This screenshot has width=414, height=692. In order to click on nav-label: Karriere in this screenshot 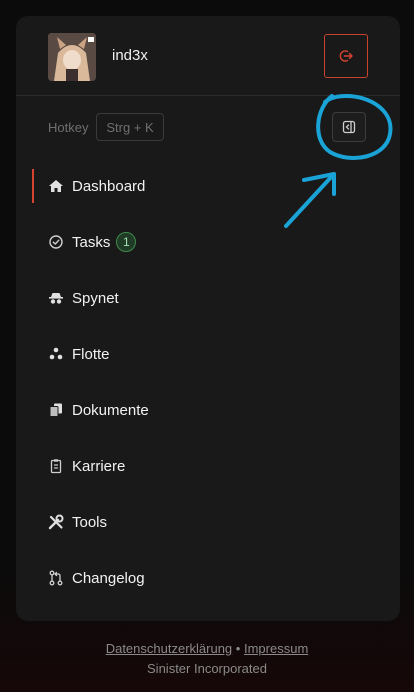, I will do `click(99, 466)`.